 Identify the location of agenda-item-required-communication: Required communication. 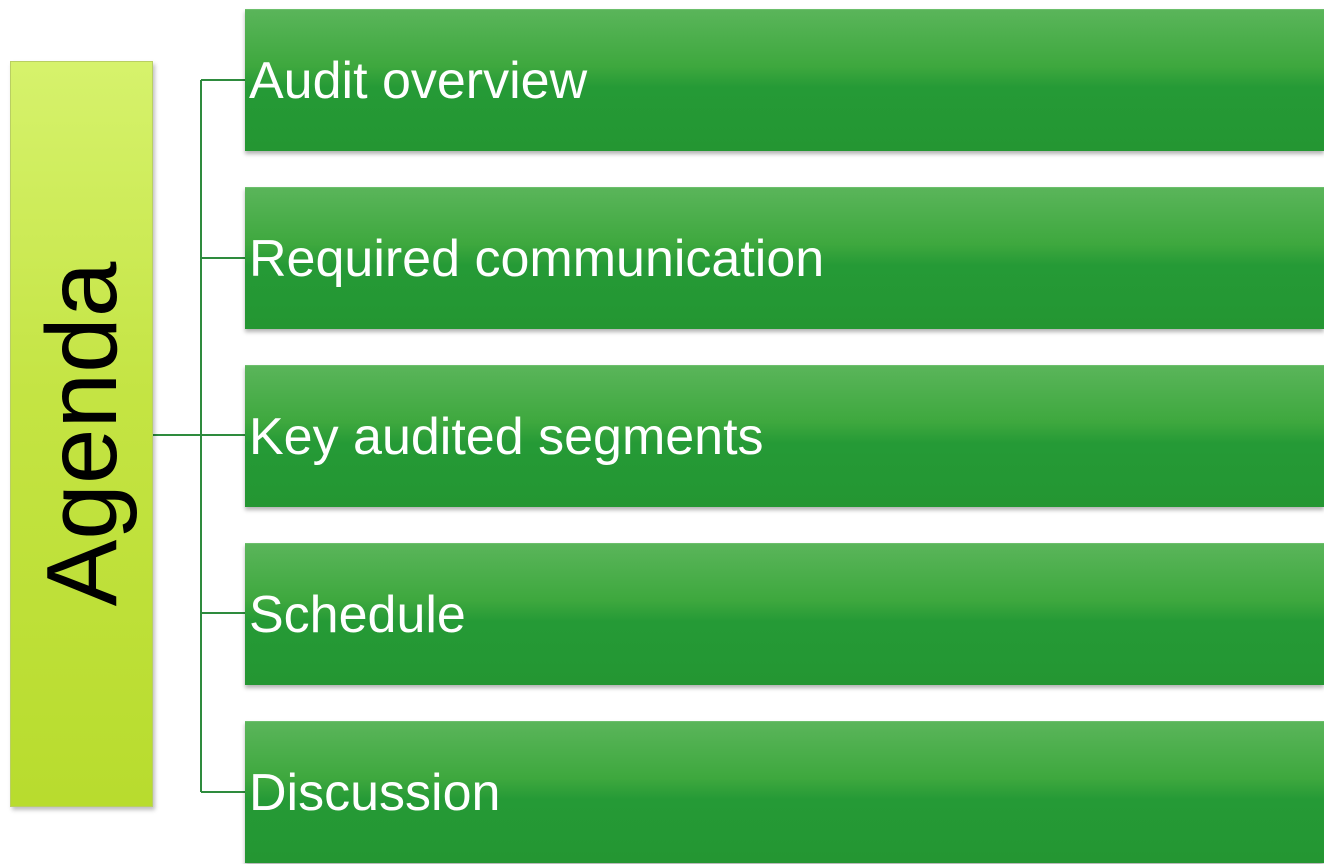
(784, 258).